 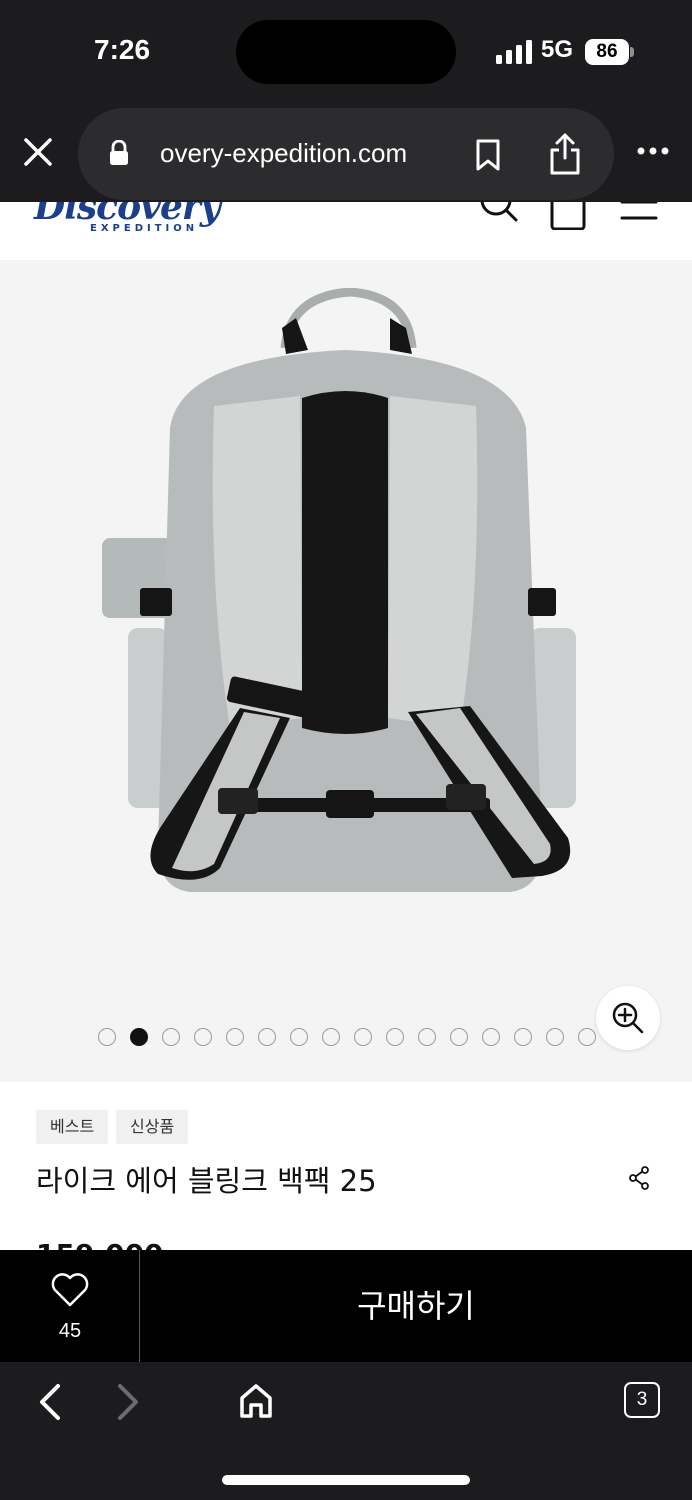 I want to click on tag-best: 베스트, so click(x=72, y=1127).